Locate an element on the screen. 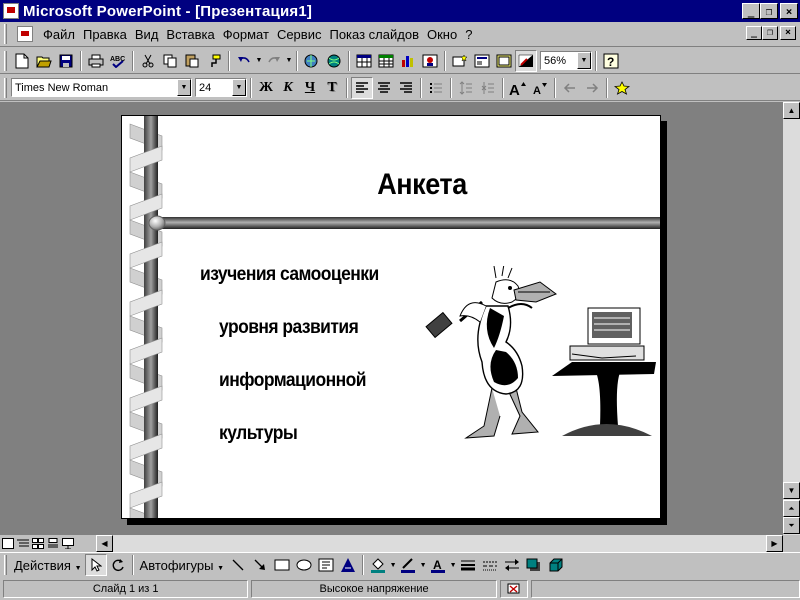  slide-title: Анкета is located at coordinates (422, 185).